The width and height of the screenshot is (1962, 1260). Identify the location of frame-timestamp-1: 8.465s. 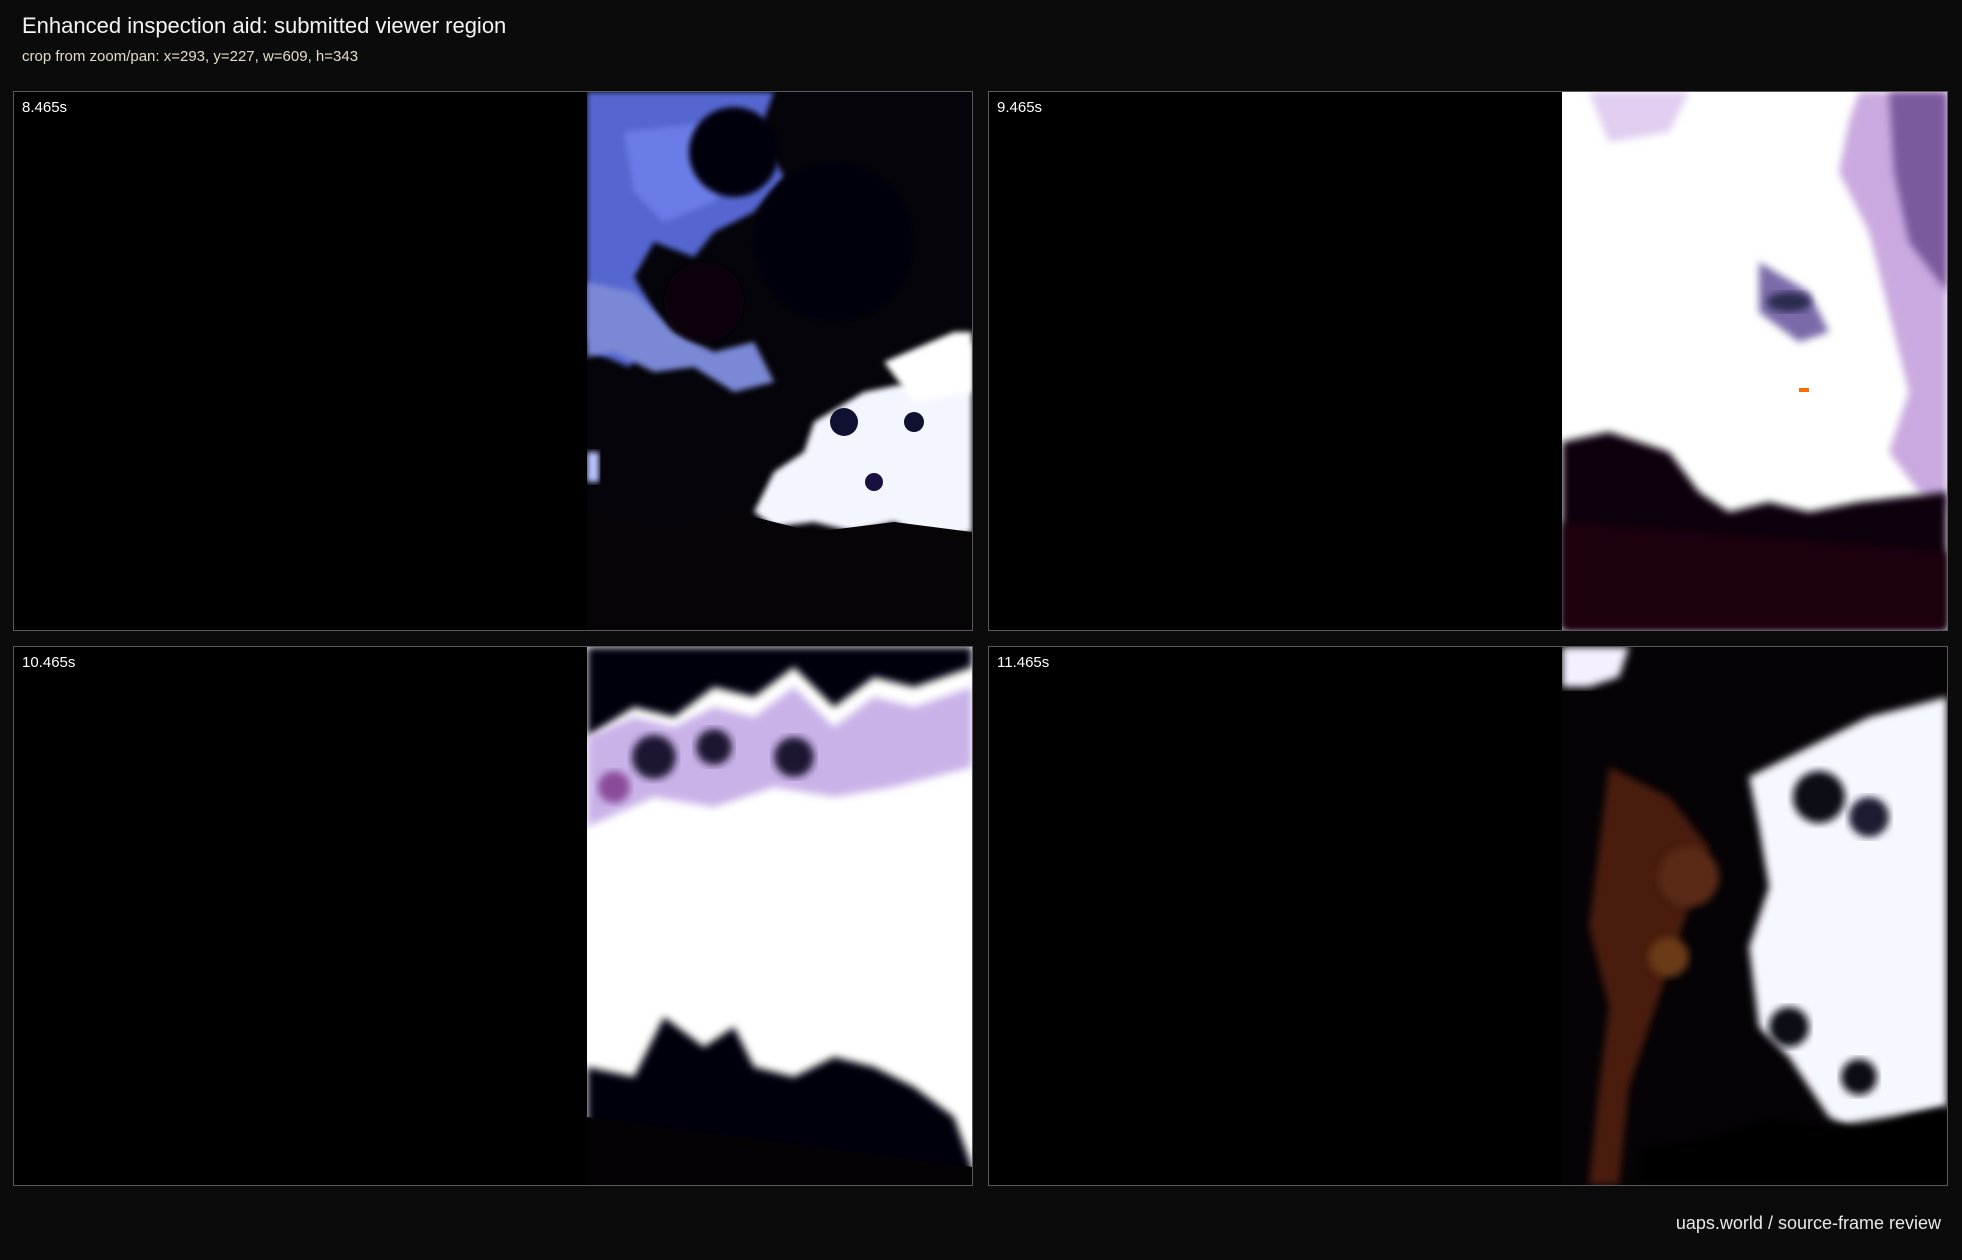
(45, 107).